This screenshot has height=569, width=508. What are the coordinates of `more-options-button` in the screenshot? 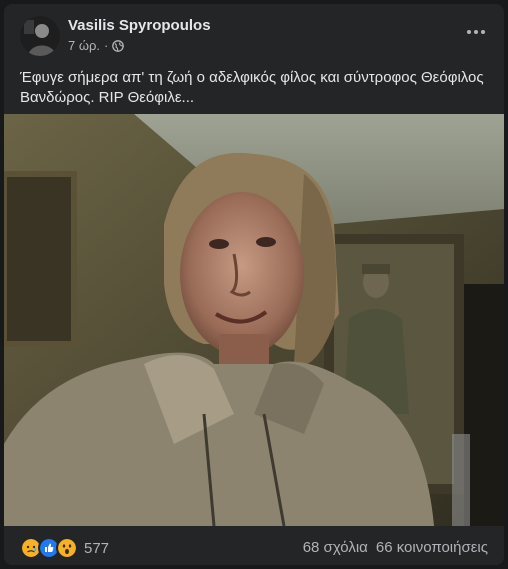 It's located at (476, 32).